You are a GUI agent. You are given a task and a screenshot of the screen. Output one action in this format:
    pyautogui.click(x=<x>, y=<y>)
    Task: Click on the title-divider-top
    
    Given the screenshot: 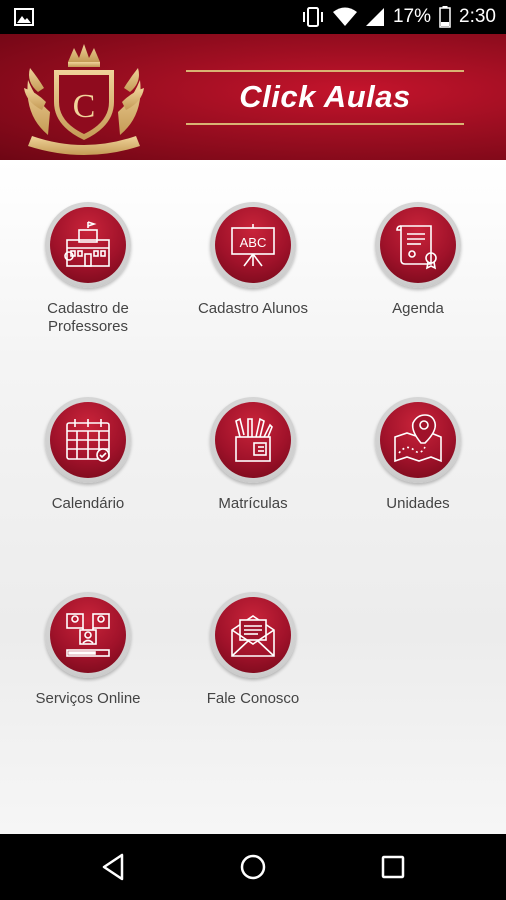 What is the action you would take?
    pyautogui.click(x=325, y=71)
    